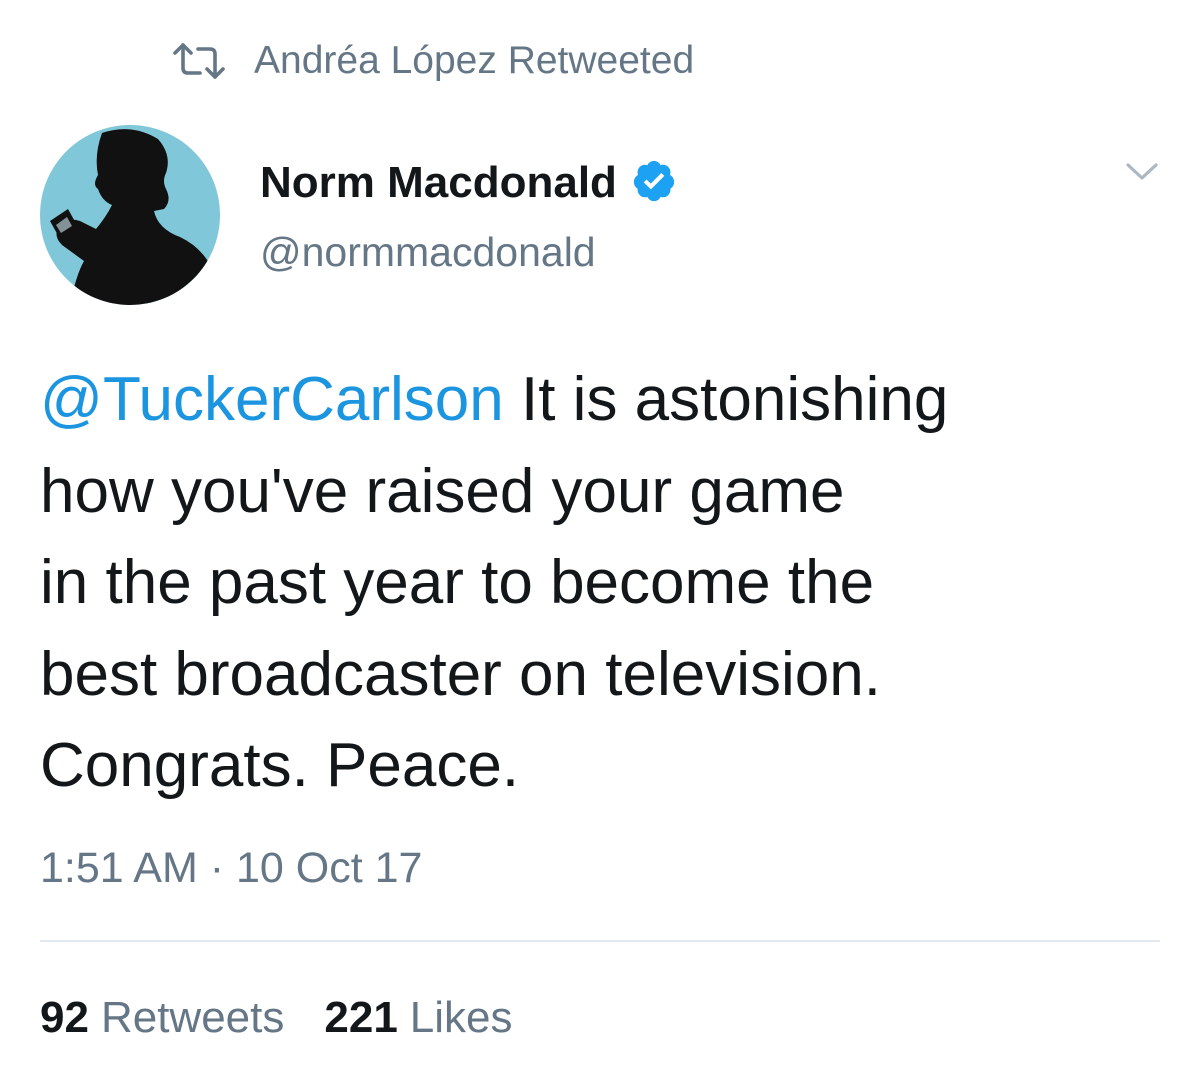  What do you see at coordinates (272, 399) in the screenshot?
I see `mention-link: @TuckerCarlson` at bounding box center [272, 399].